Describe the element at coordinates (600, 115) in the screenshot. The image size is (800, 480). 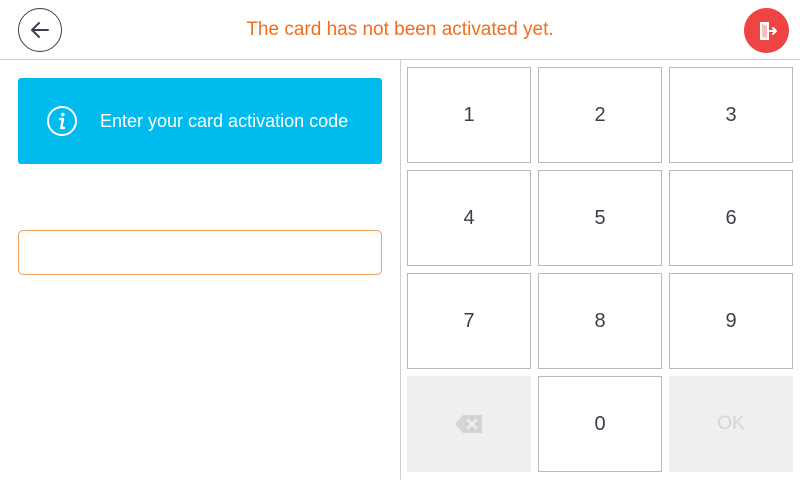
I see `key-2: 2` at that location.